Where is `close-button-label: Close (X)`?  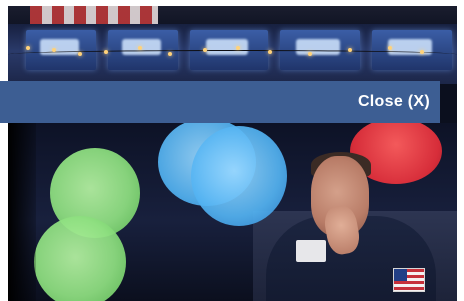
close-button-label: Close (X) is located at coordinates (393, 101).